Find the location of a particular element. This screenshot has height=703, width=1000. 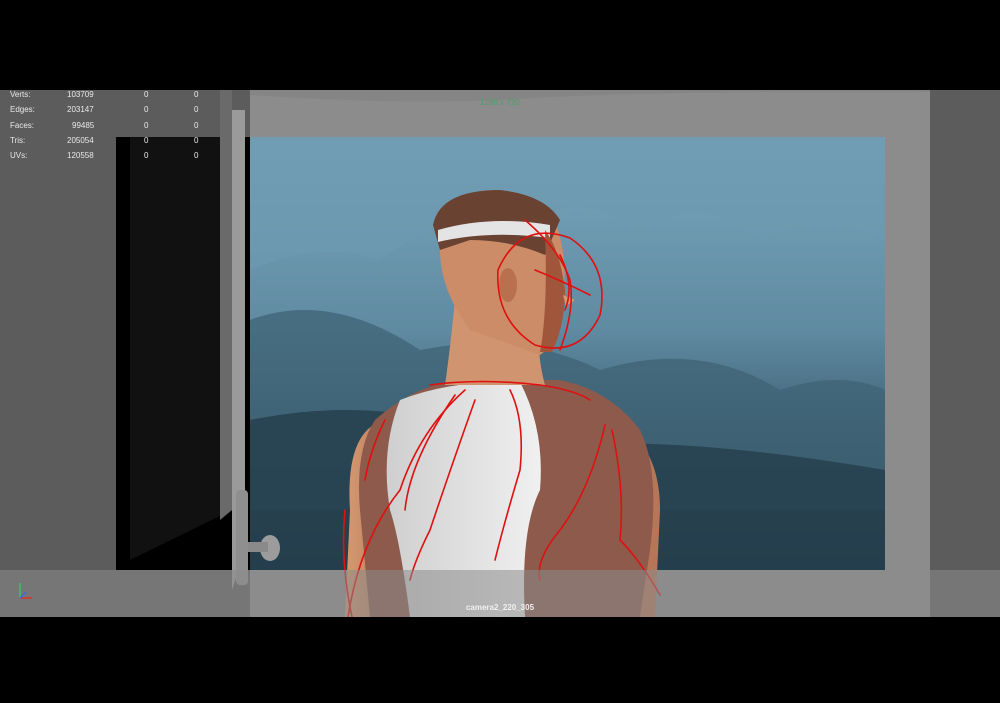

hud-value: 99485 is located at coordinates (83, 125).